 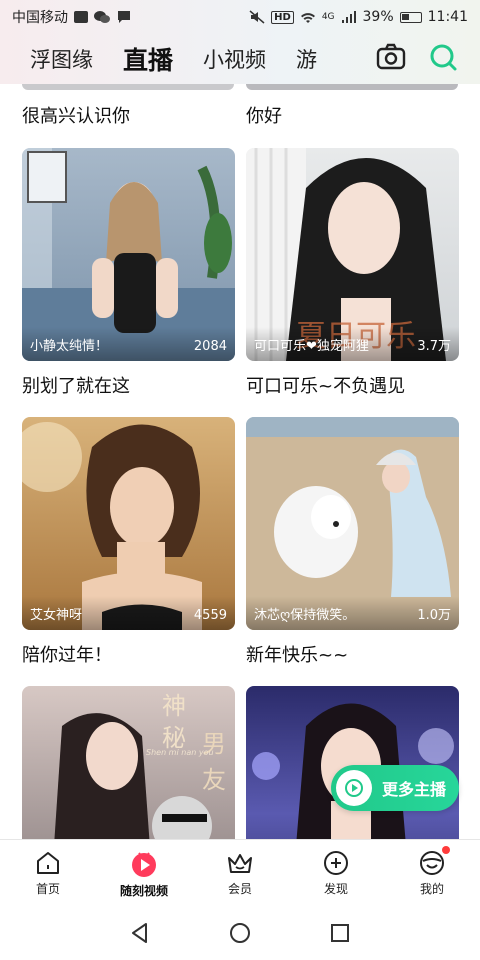 What do you see at coordinates (61, 59) in the screenshot?
I see `tab-futuyuan: 浮图缘` at bounding box center [61, 59].